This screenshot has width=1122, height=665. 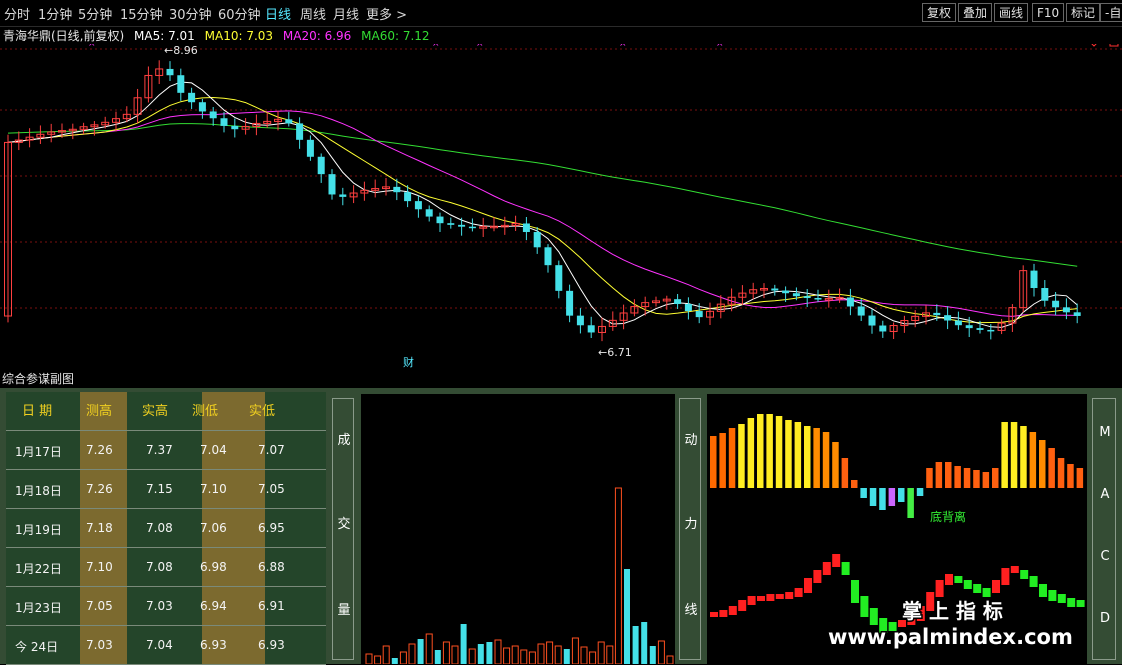 What do you see at coordinates (1114, 45) in the screenshot?
I see `square-icon` at bounding box center [1114, 45].